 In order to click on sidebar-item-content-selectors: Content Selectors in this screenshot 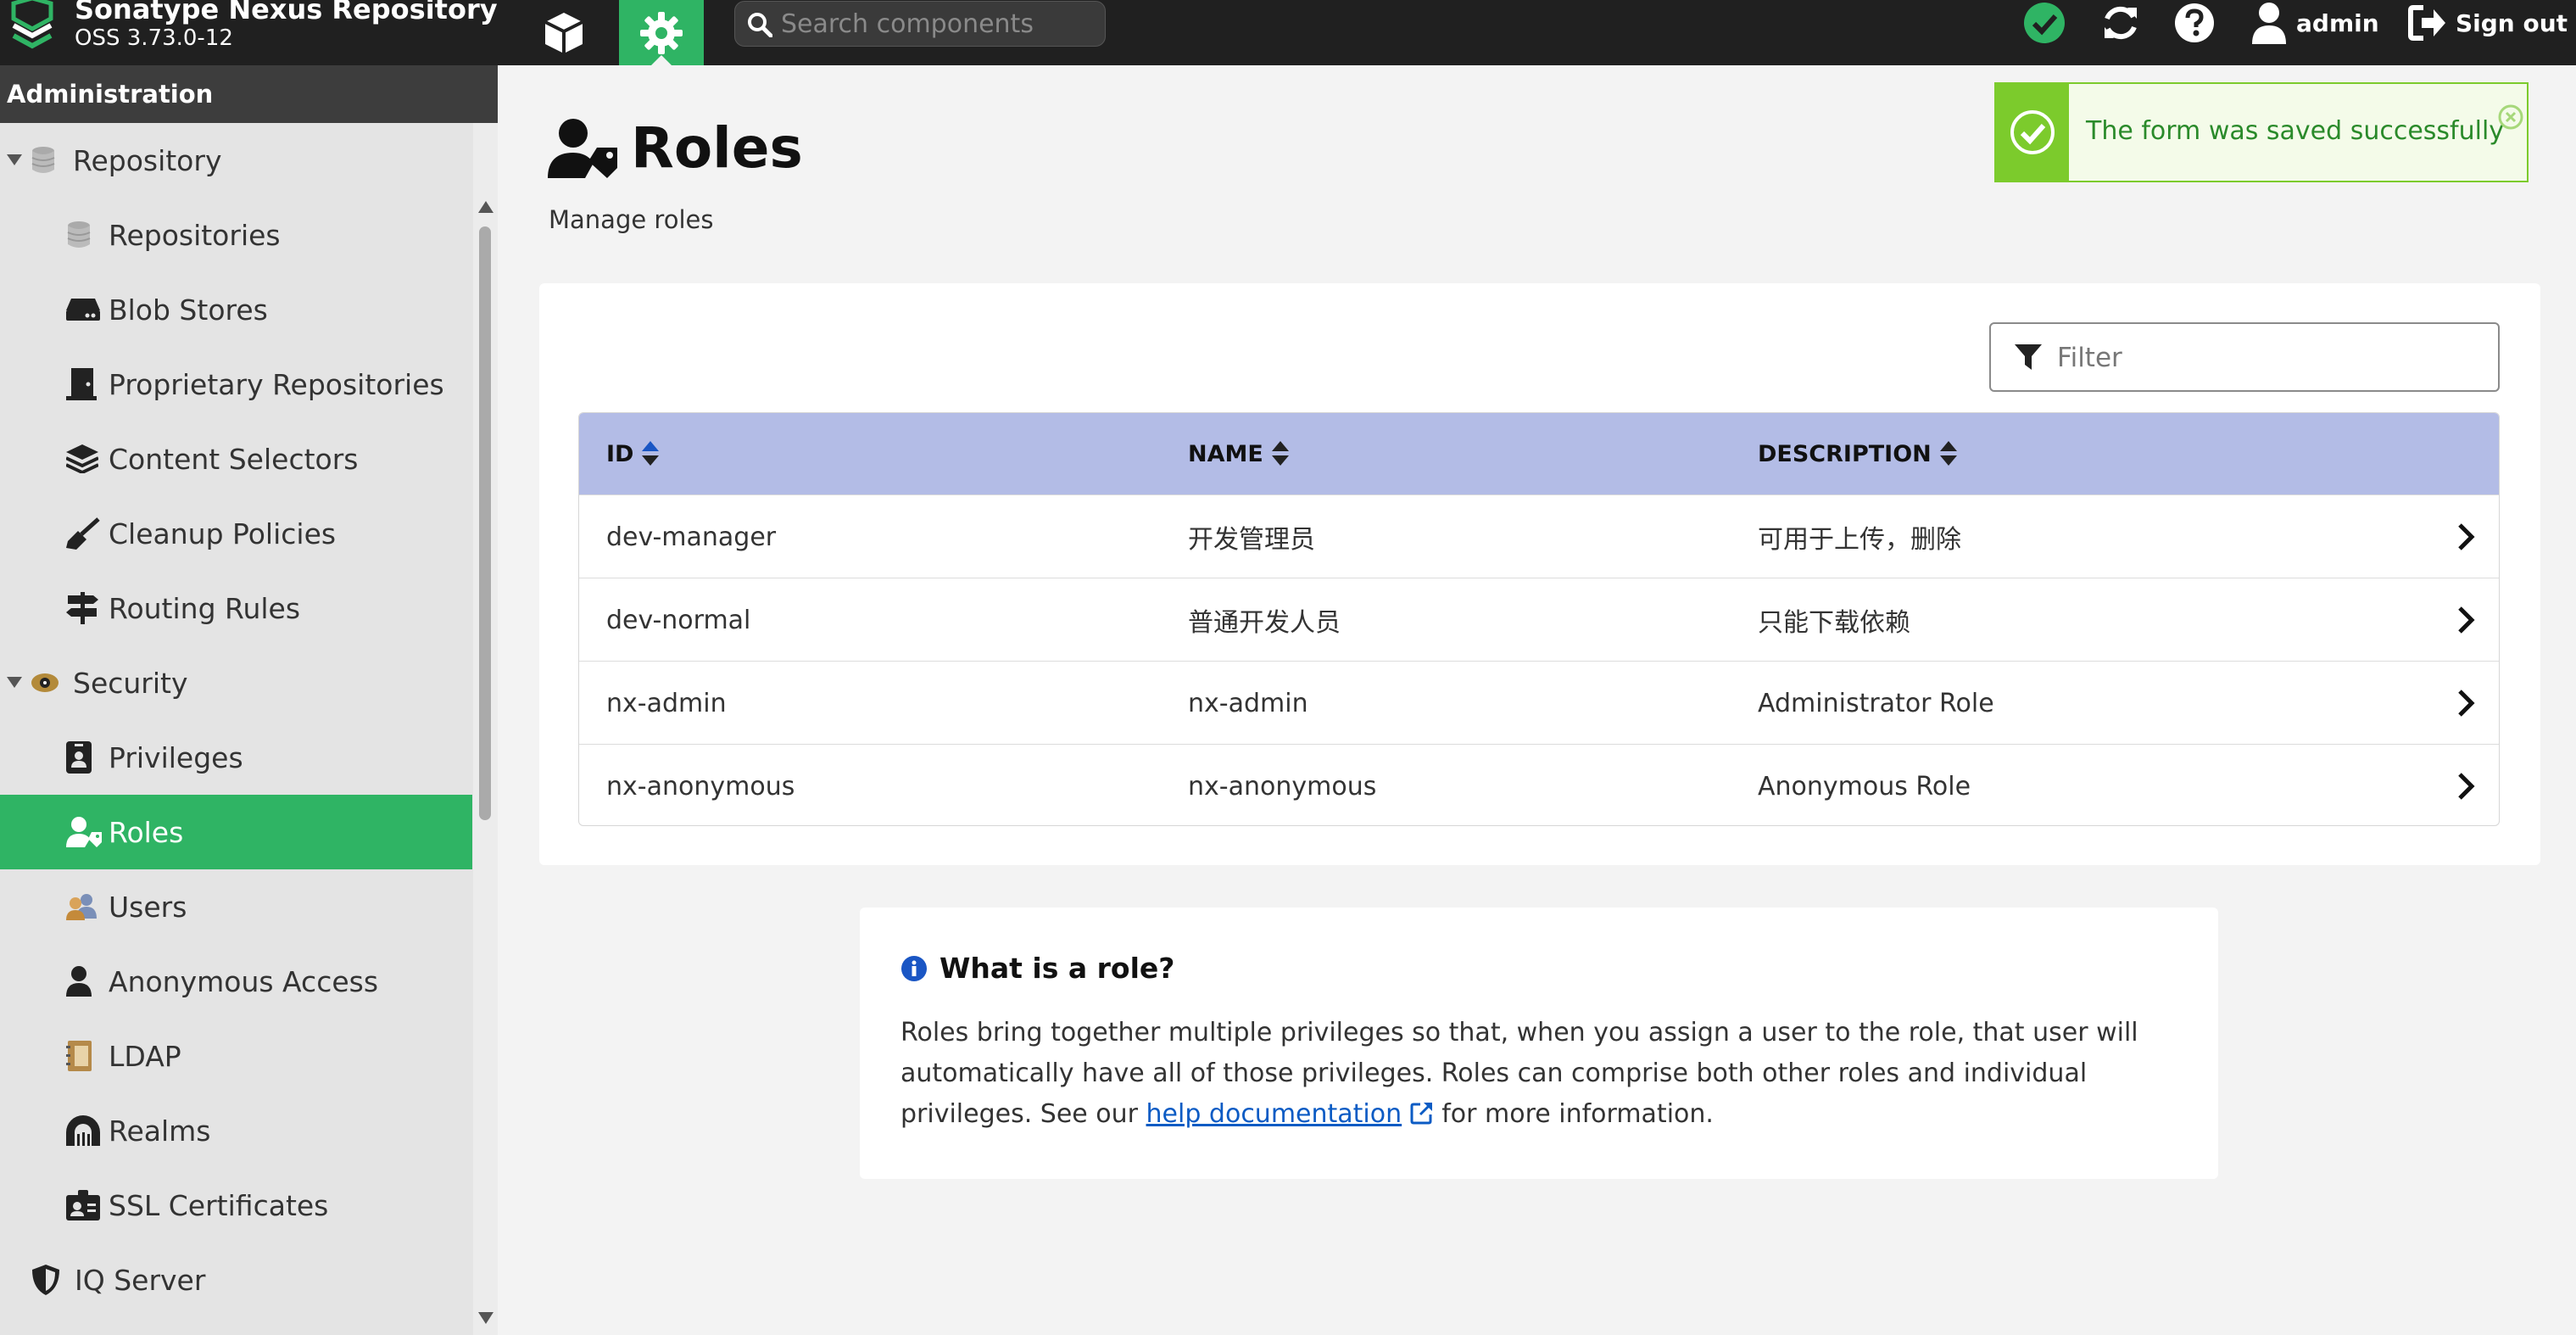, I will do `click(236, 459)`.